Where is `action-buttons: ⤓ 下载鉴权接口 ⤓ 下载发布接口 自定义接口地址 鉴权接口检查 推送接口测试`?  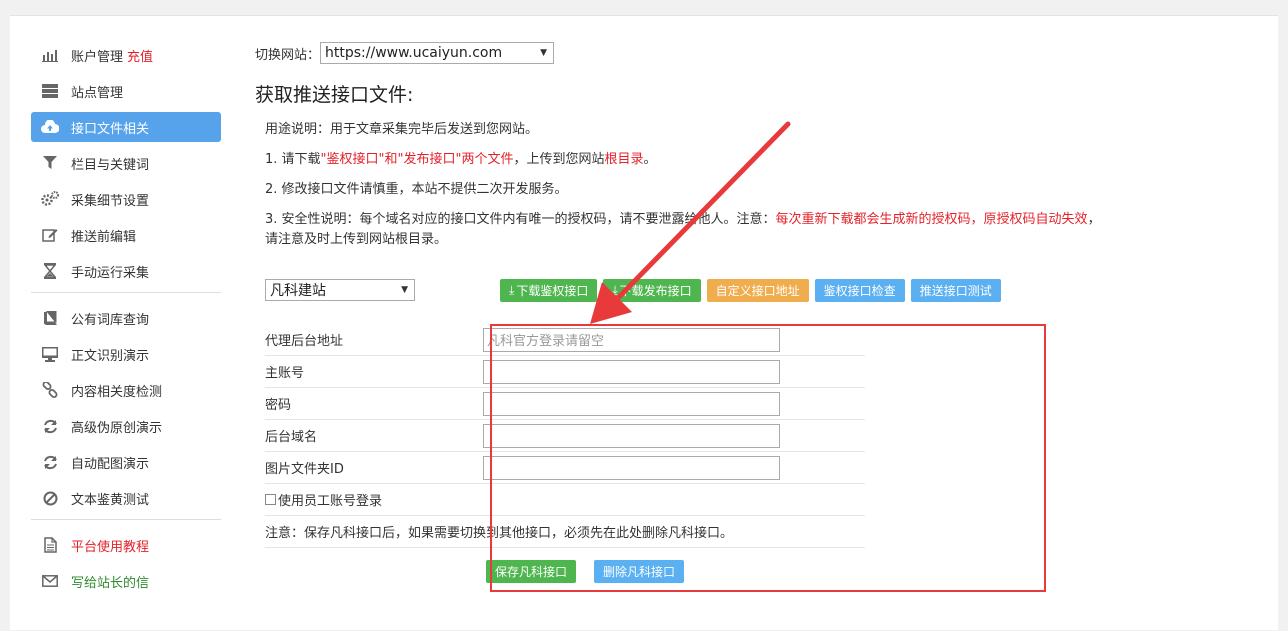 action-buttons: ⤓ 下载鉴权接口 ⤓ 下载发布接口 自定义接口地址 鉴权接口检查 推送接口测试 is located at coordinates (750, 290).